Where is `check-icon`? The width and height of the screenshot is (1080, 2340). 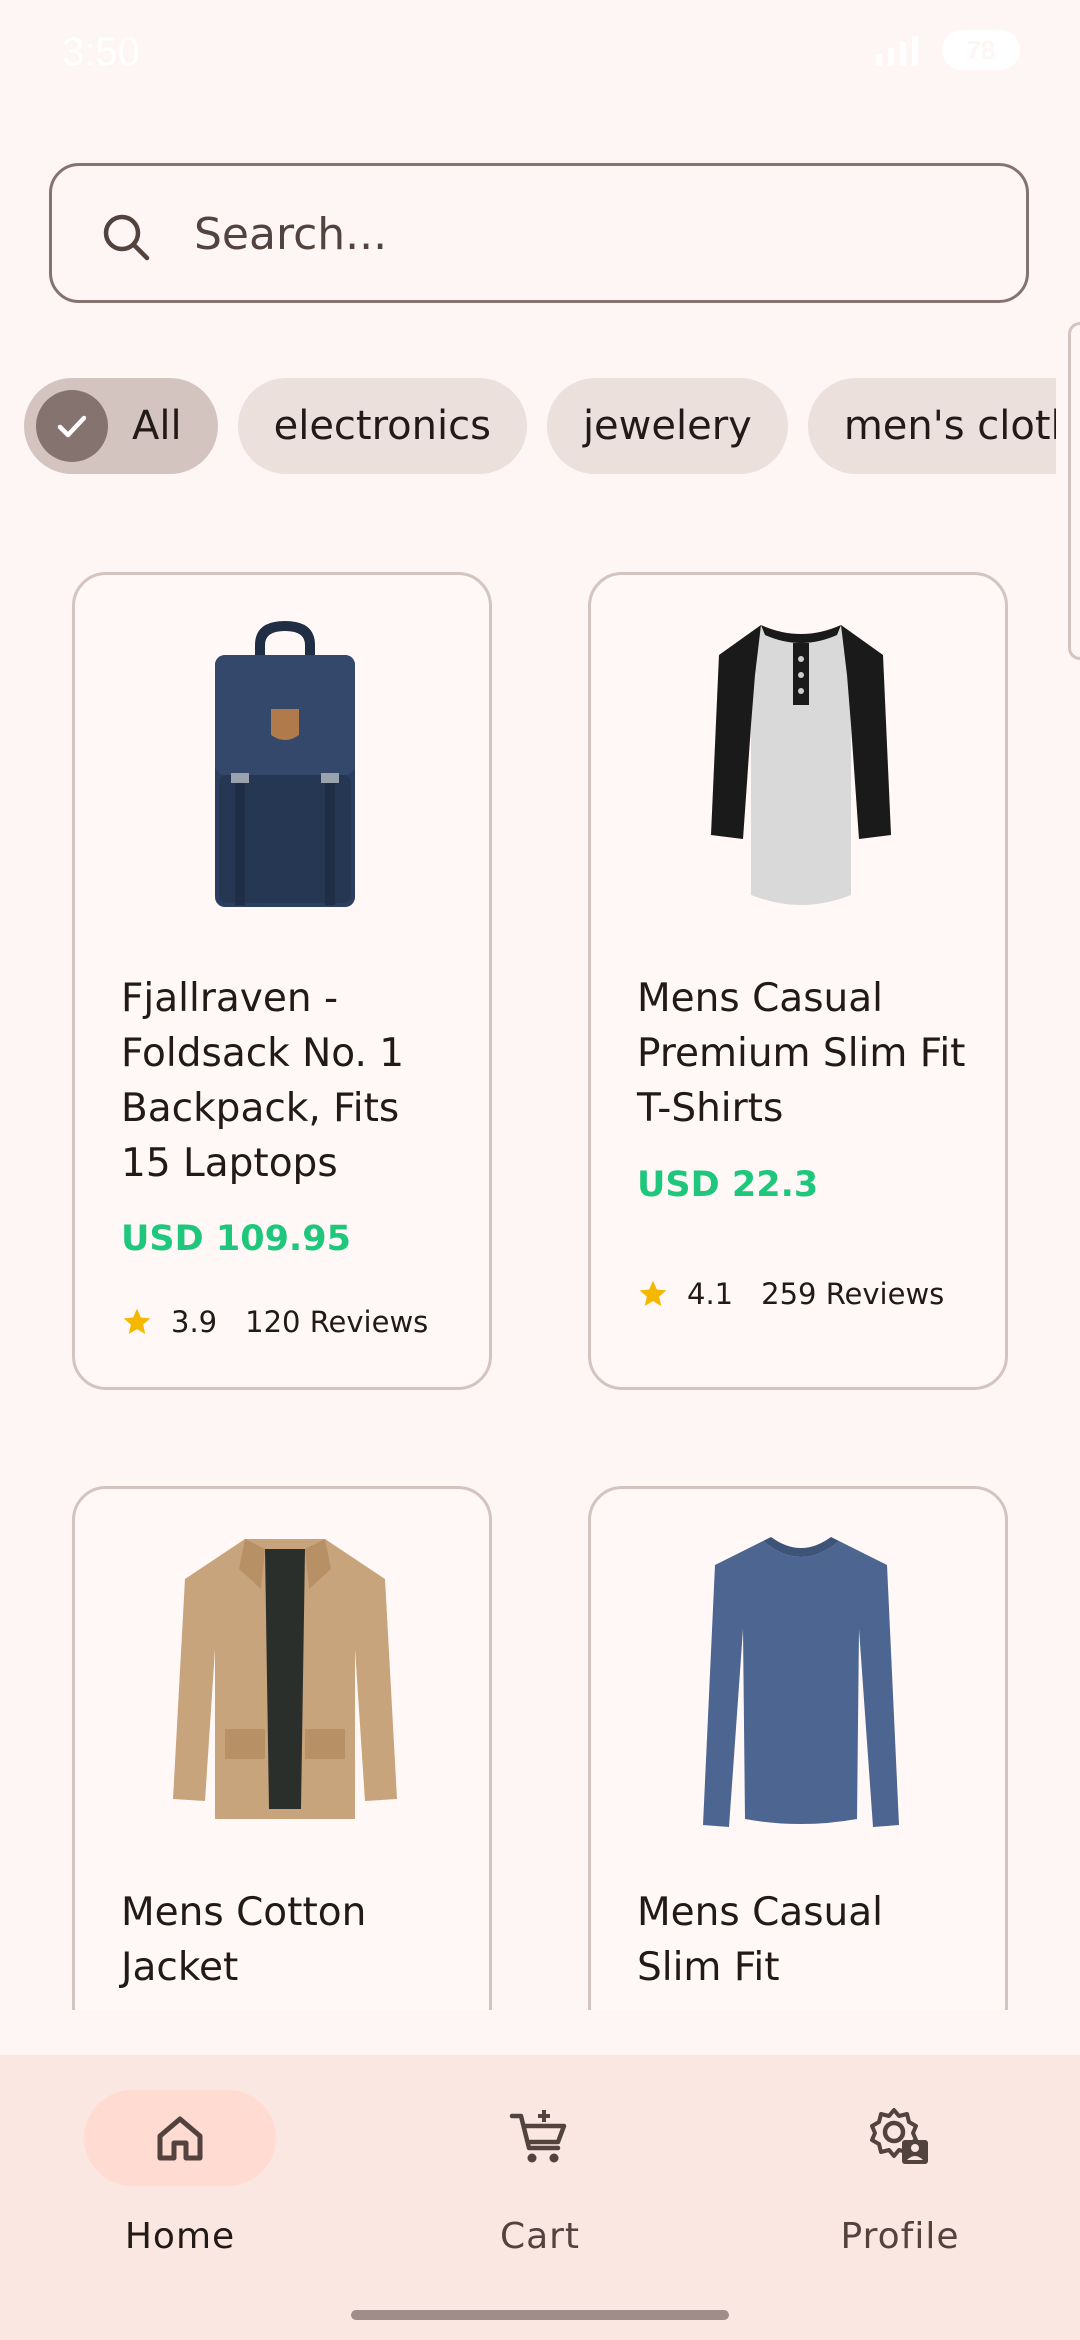
check-icon is located at coordinates (72, 426).